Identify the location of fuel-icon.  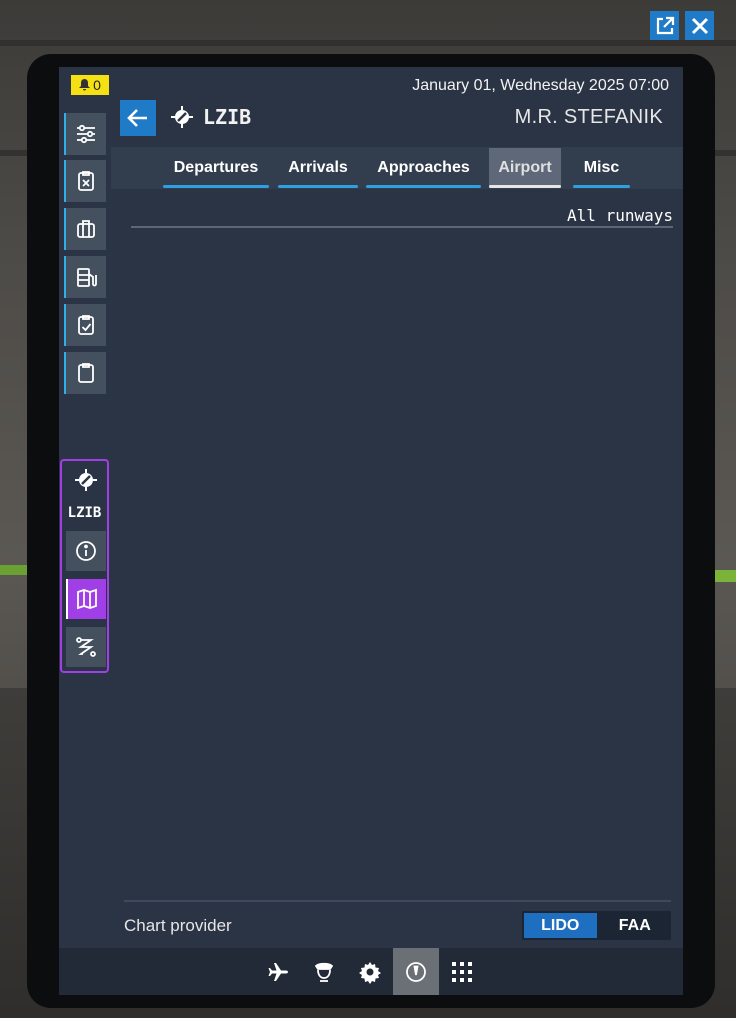
(87, 277).